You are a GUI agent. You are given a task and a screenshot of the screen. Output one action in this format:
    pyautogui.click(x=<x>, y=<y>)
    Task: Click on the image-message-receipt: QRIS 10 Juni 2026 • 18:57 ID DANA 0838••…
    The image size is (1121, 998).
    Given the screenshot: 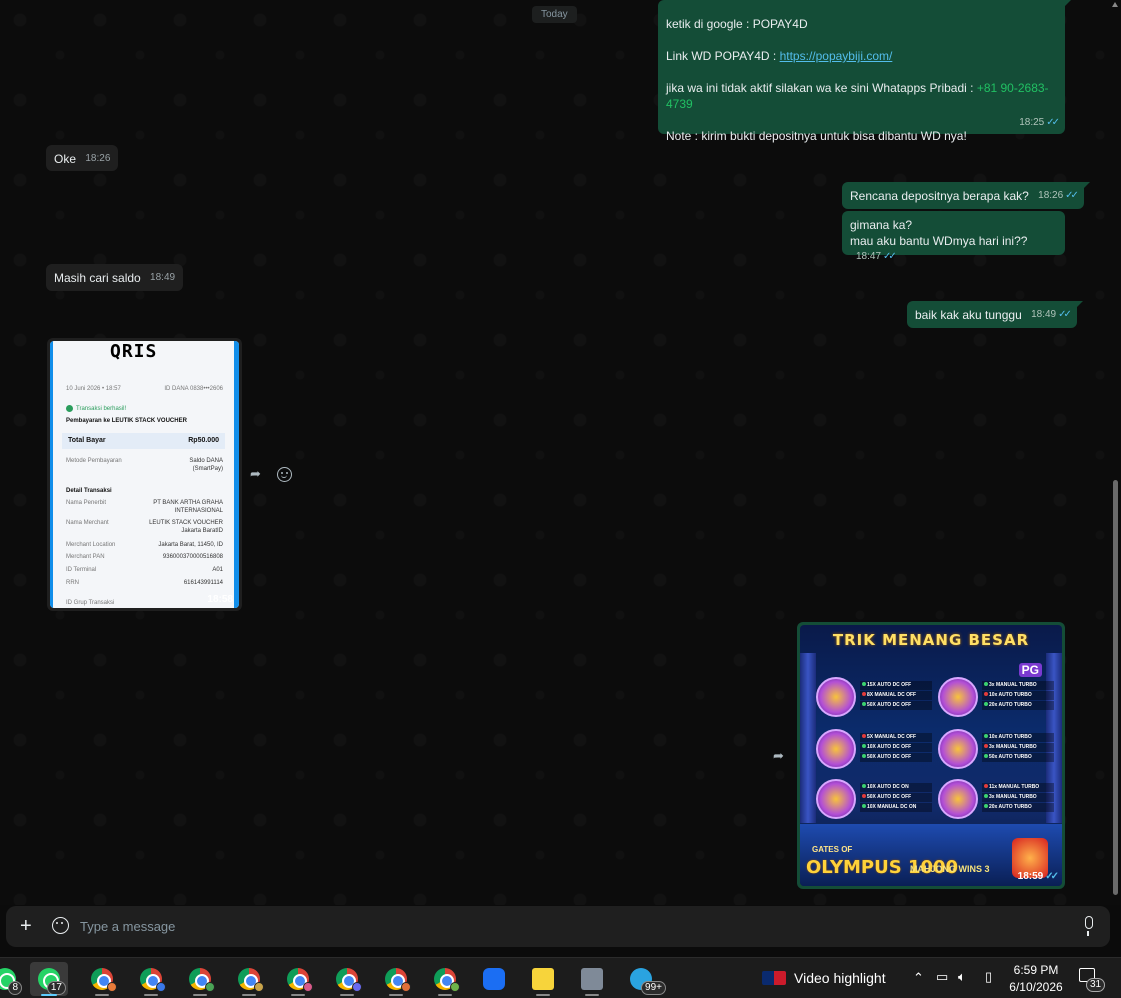 What is the action you would take?
    pyautogui.click(x=144, y=474)
    